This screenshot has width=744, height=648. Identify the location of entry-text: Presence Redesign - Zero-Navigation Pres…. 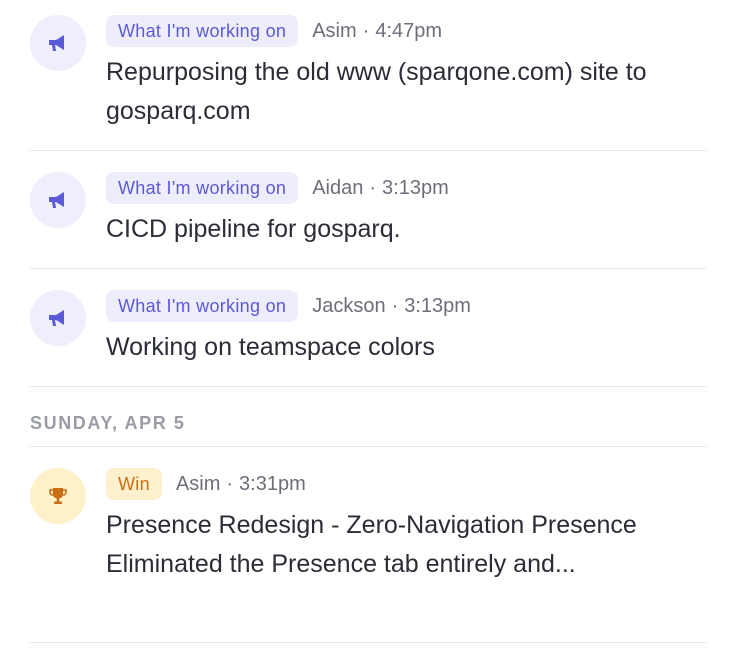
(411, 545).